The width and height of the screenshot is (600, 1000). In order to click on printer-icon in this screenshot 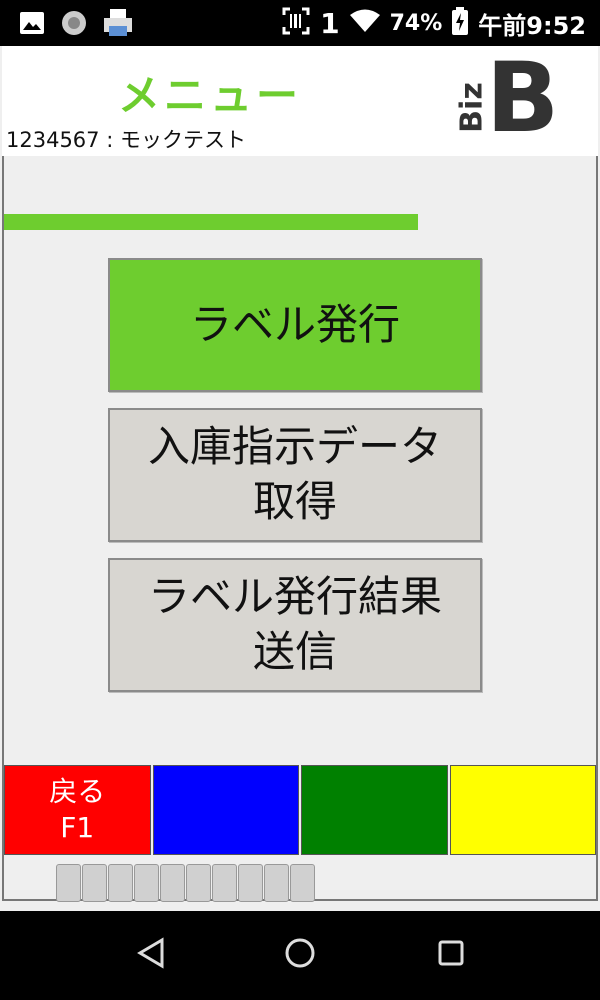, I will do `click(118, 25)`.